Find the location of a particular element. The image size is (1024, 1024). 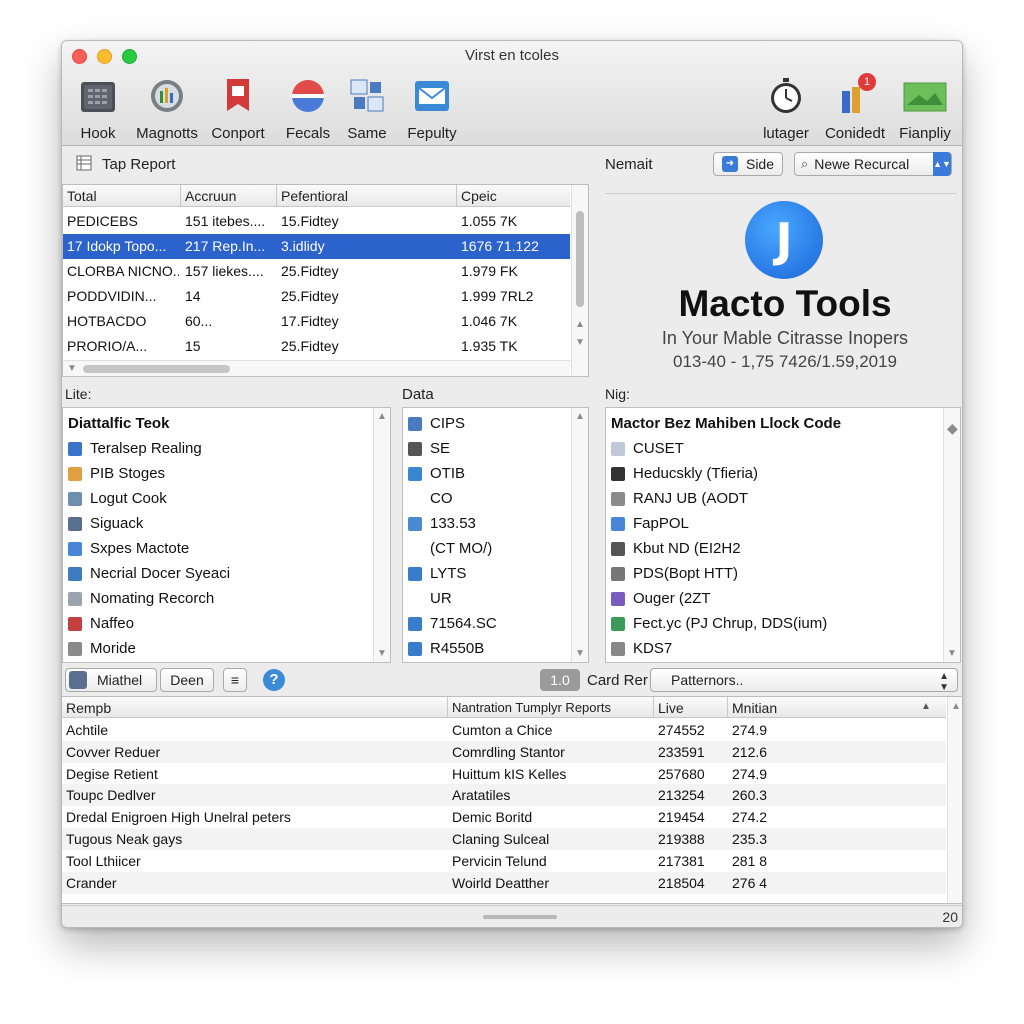

nig-list-item: RANJ UB (AODT is located at coordinates (679, 498).